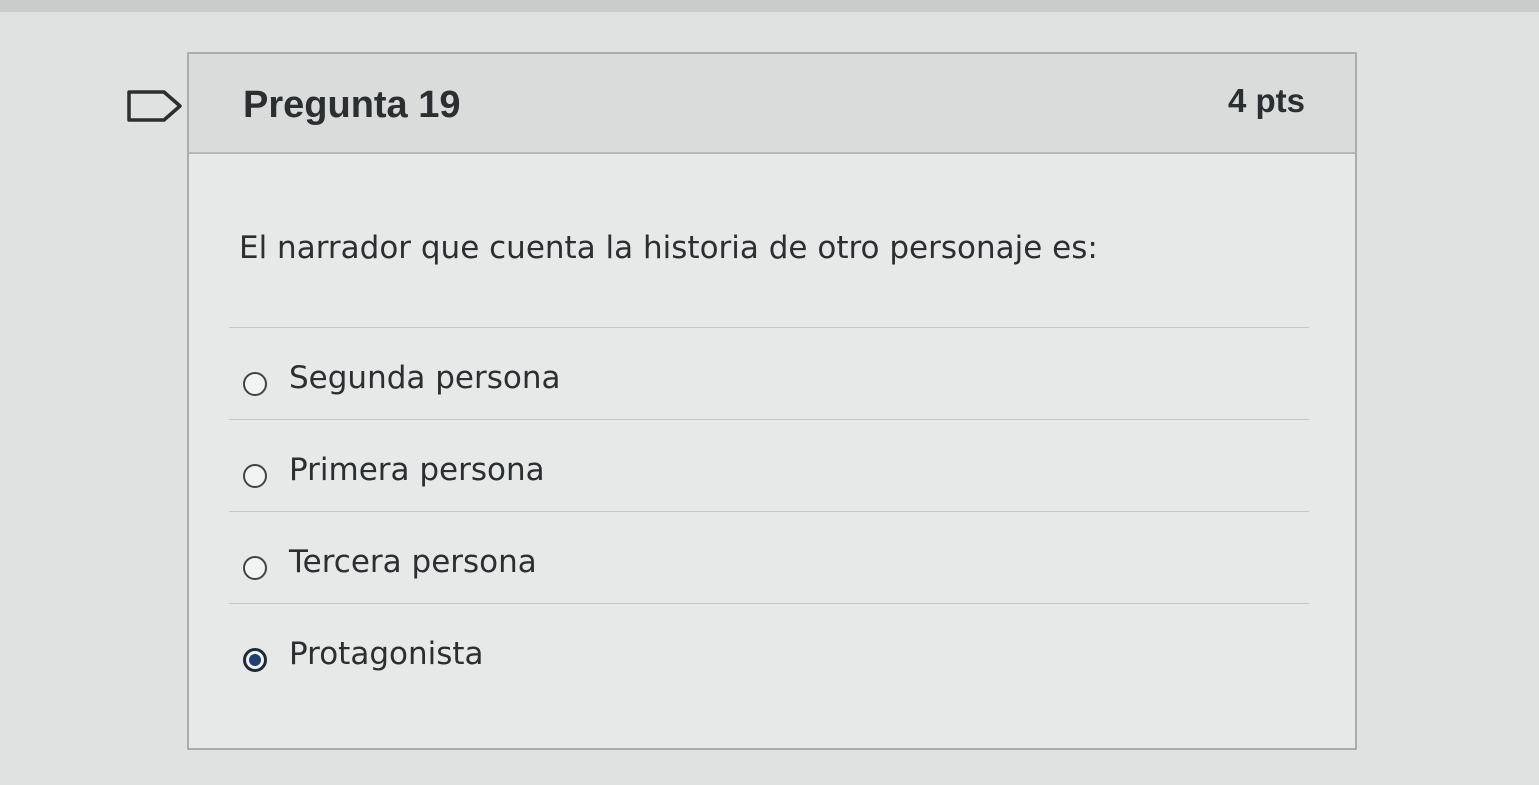 Image resolution: width=1539 pixels, height=785 pixels. I want to click on question-points: 4 pts, so click(1266, 100).